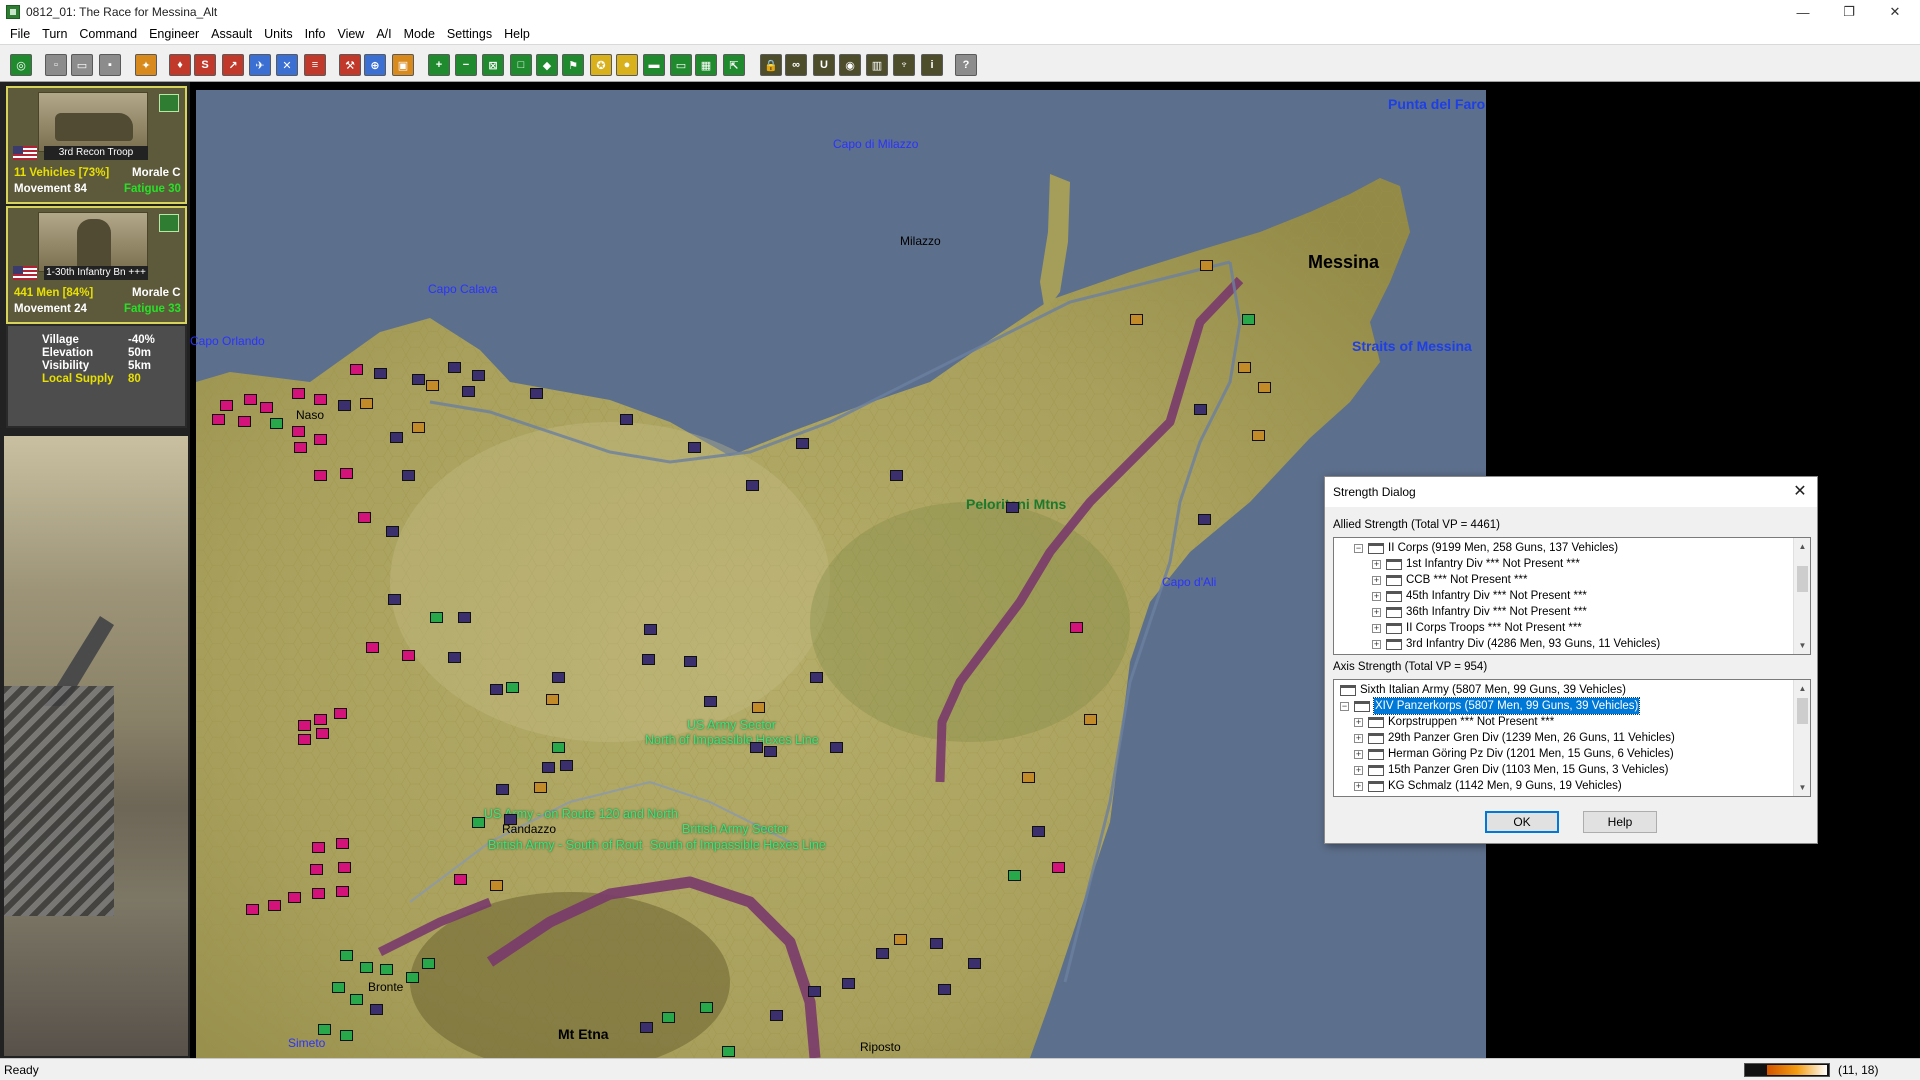 The width and height of the screenshot is (1920, 1080). What do you see at coordinates (573, 65) in the screenshot?
I see `flag-icon: ⚑` at bounding box center [573, 65].